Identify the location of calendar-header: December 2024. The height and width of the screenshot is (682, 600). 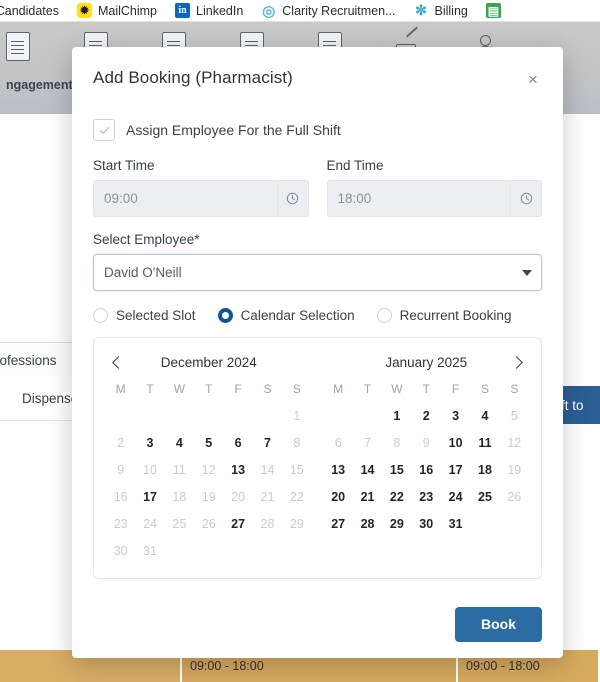
(209, 362).